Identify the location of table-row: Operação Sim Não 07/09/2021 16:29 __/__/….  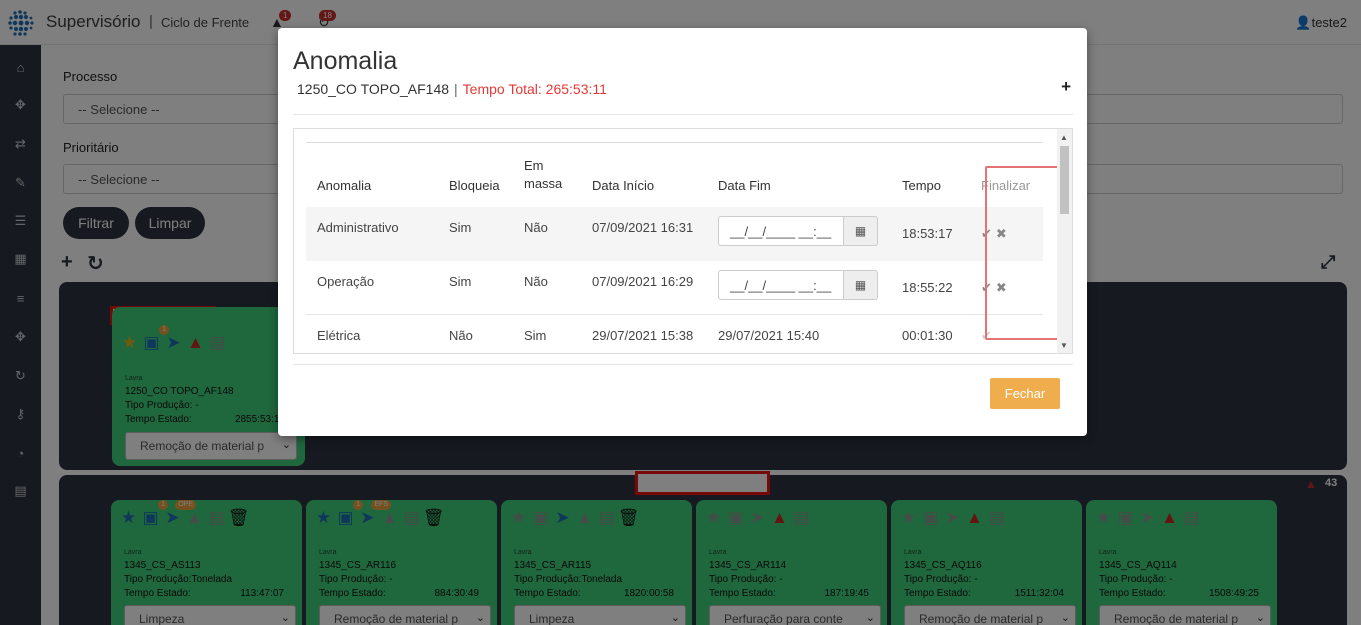
(674, 287).